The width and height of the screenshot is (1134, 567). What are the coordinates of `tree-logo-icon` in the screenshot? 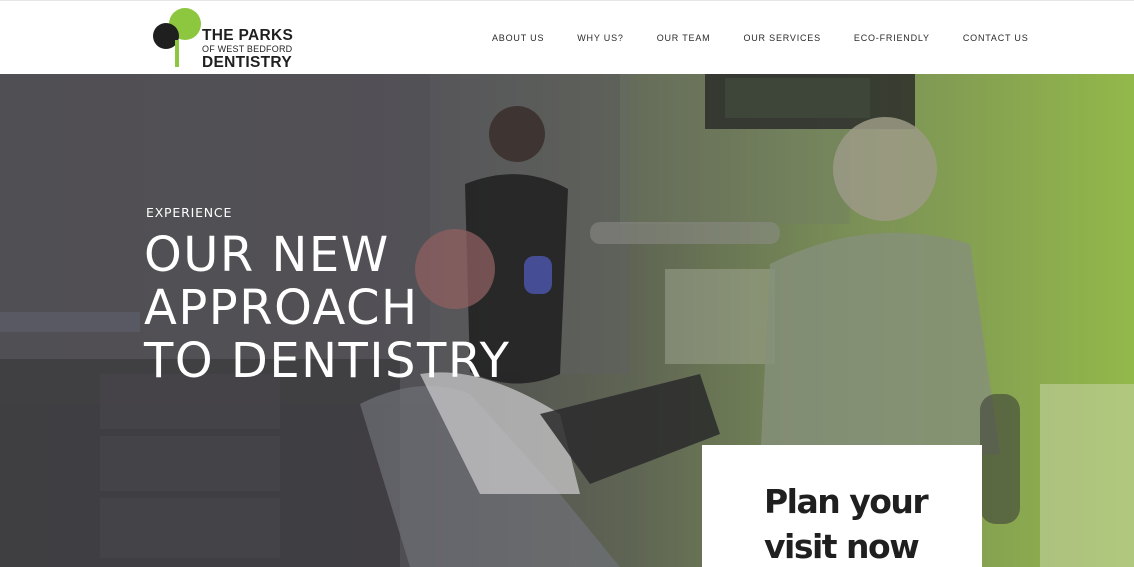 It's located at (177, 37).